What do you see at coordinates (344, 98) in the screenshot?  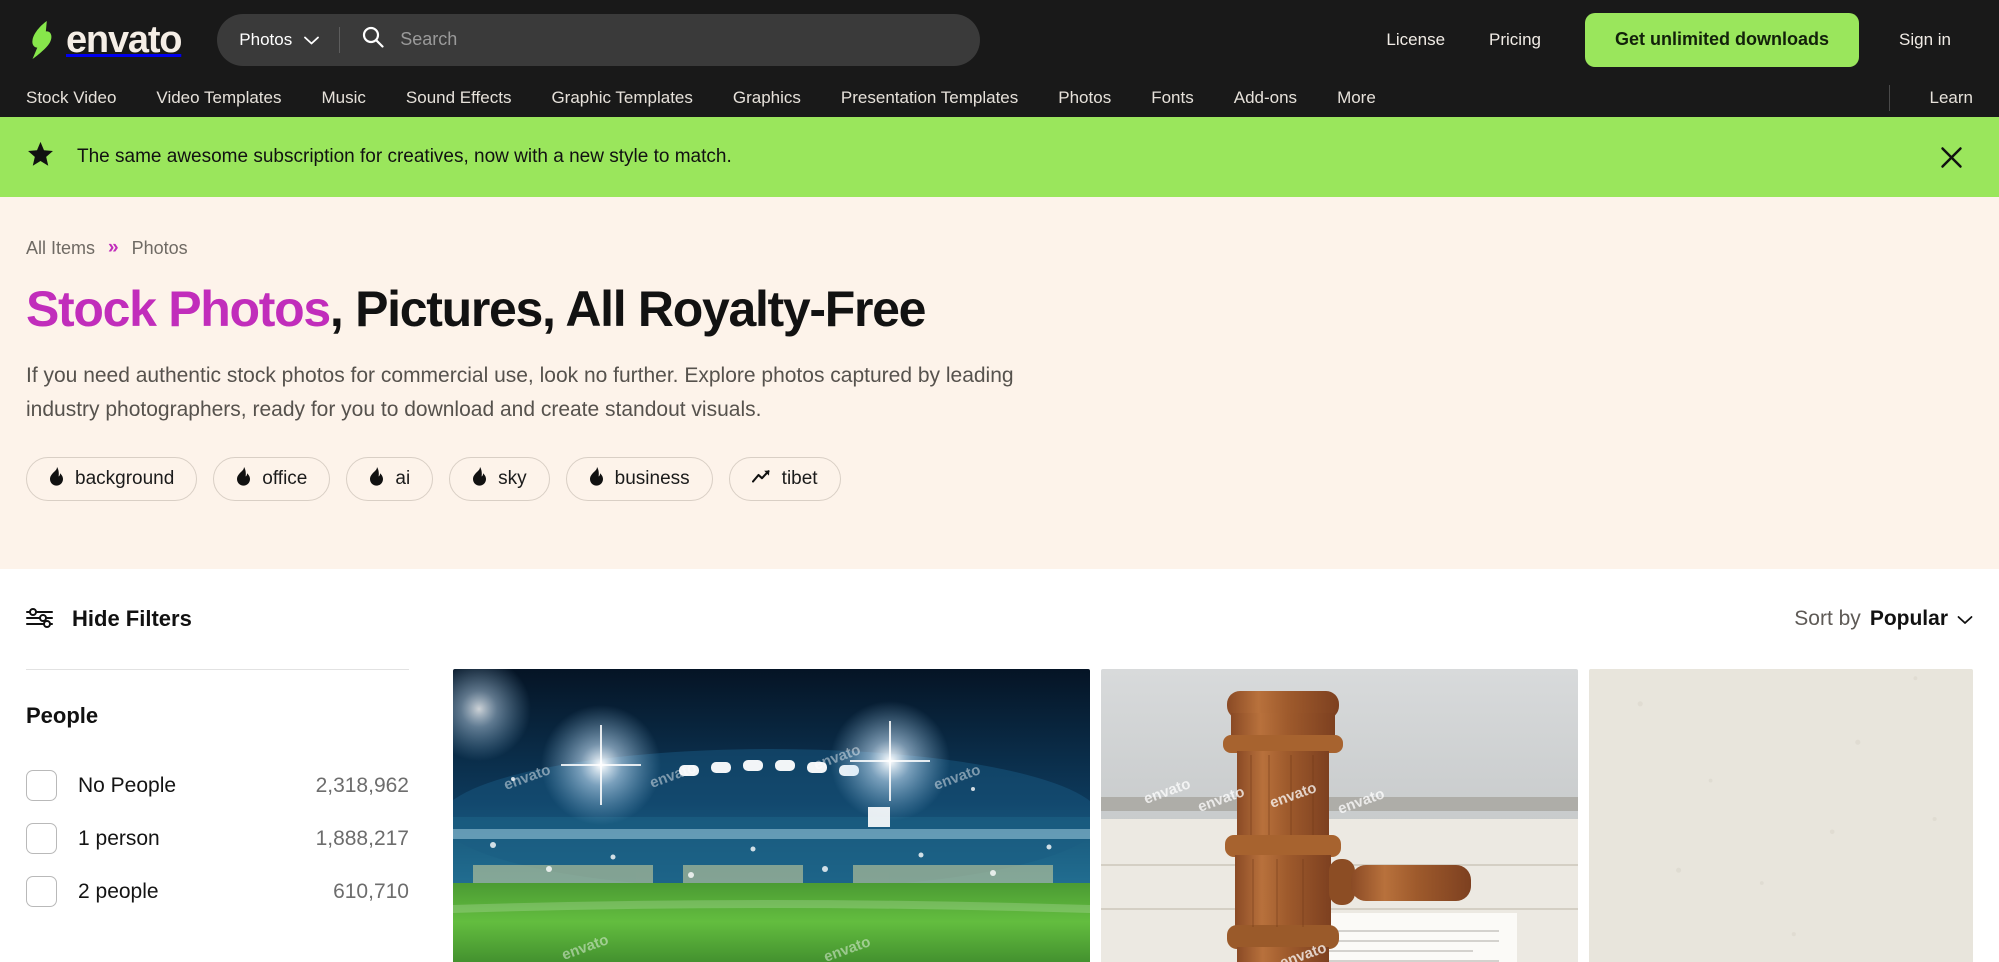 I see `nav-item-music: Music` at bounding box center [344, 98].